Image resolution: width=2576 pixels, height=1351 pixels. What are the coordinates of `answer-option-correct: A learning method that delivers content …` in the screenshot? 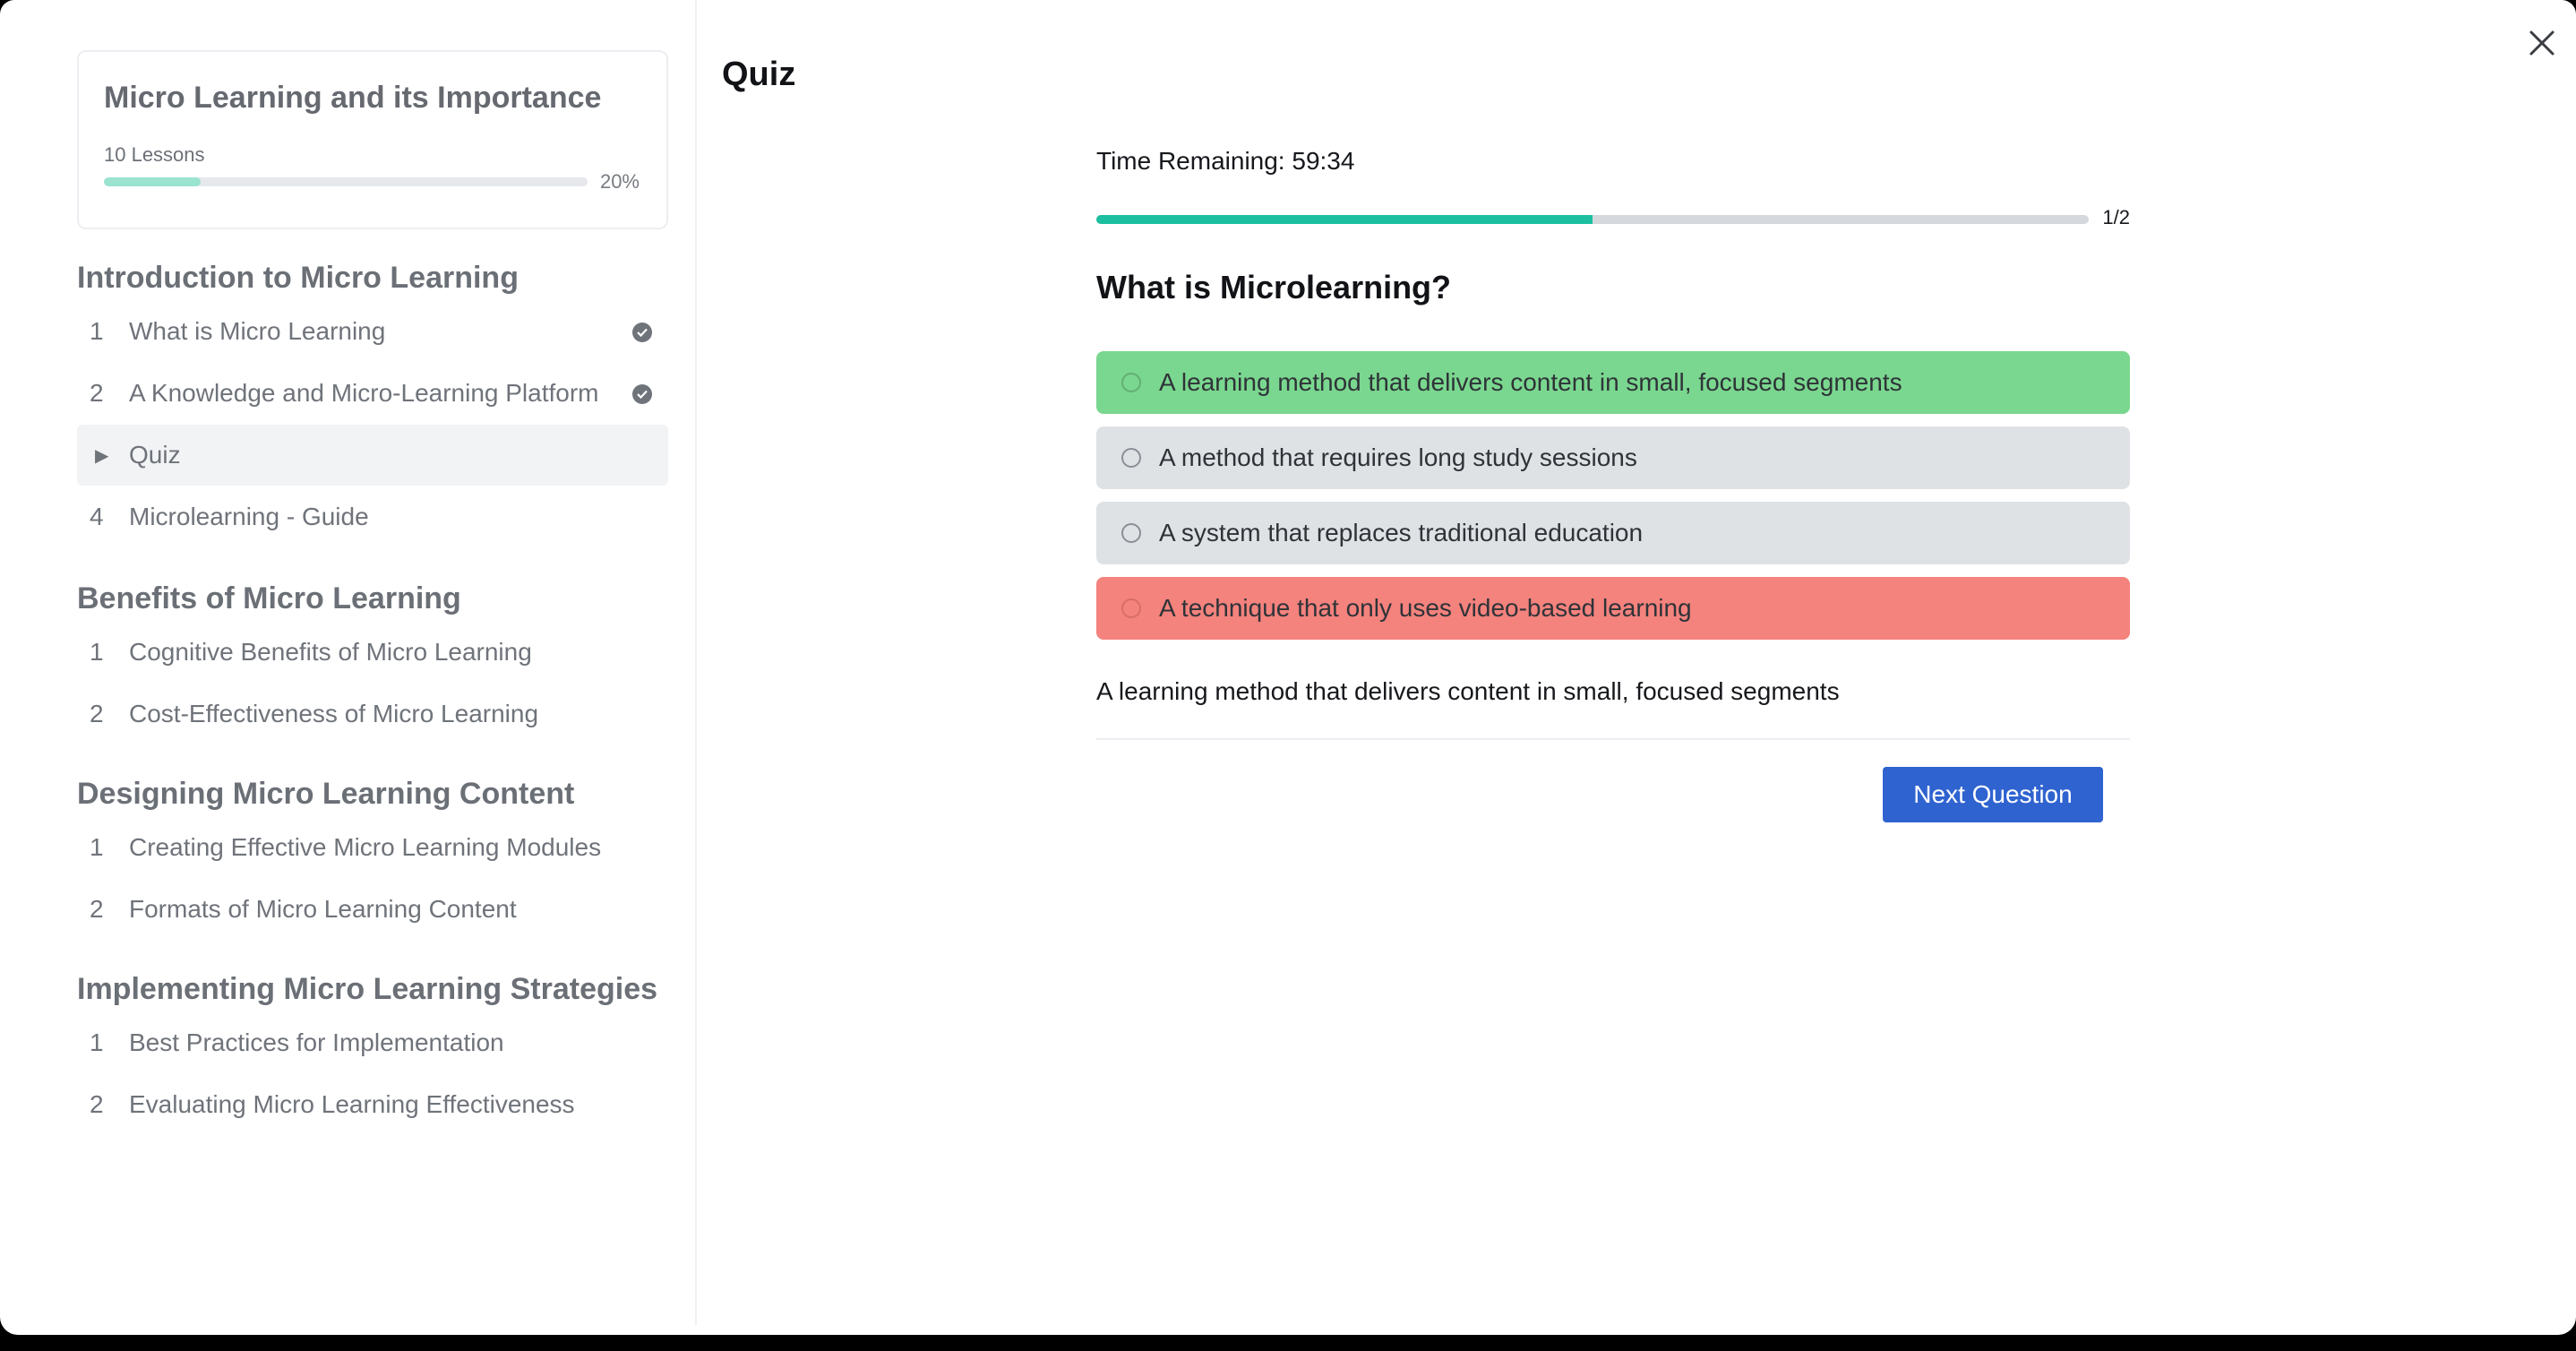 It's located at (1613, 382).